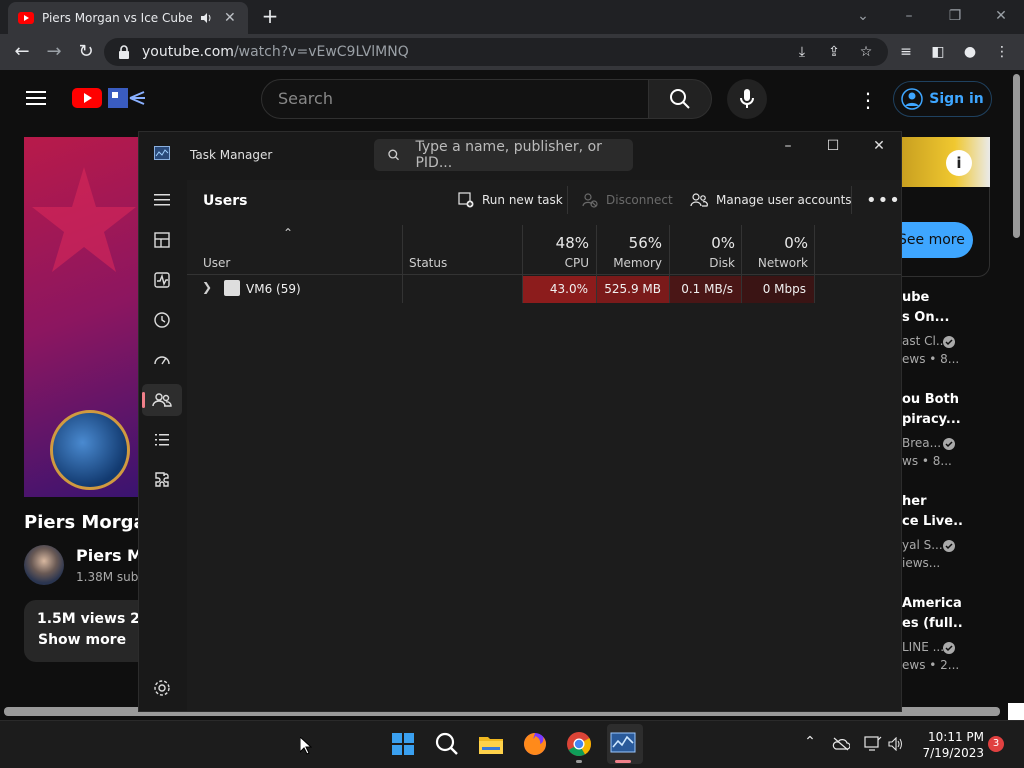 This screenshot has height=768, width=1024. I want to click on profile-icon: ●, so click(970, 52).